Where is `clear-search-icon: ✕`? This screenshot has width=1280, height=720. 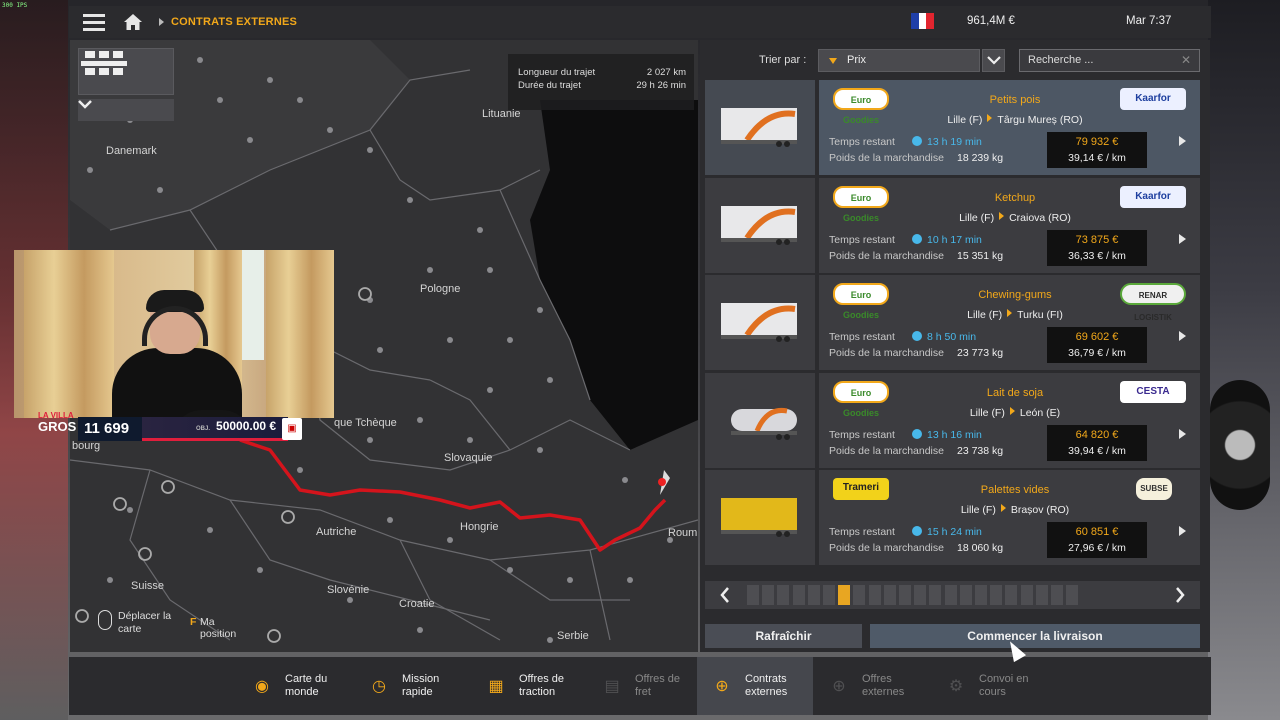
clear-search-icon: ✕ is located at coordinates (1186, 60).